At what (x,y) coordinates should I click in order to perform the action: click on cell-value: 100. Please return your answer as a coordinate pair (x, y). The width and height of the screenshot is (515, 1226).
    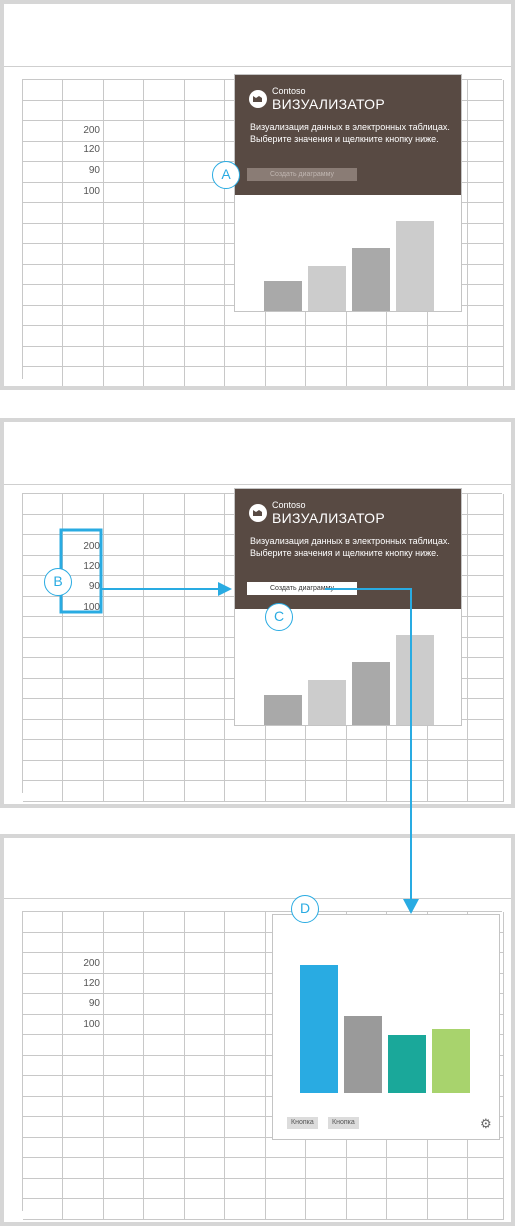
    Looking at the image, I should click on (80, 191).